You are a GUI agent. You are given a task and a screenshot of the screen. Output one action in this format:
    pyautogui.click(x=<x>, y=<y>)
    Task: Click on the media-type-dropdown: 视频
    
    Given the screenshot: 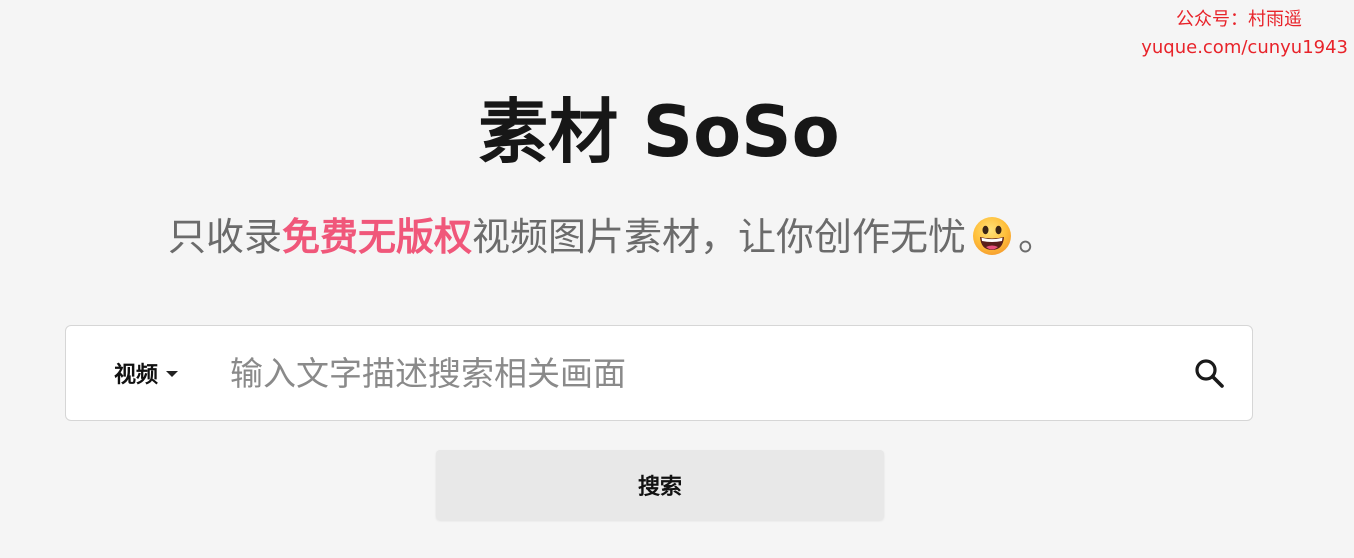 What is the action you would take?
    pyautogui.click(x=146, y=373)
    